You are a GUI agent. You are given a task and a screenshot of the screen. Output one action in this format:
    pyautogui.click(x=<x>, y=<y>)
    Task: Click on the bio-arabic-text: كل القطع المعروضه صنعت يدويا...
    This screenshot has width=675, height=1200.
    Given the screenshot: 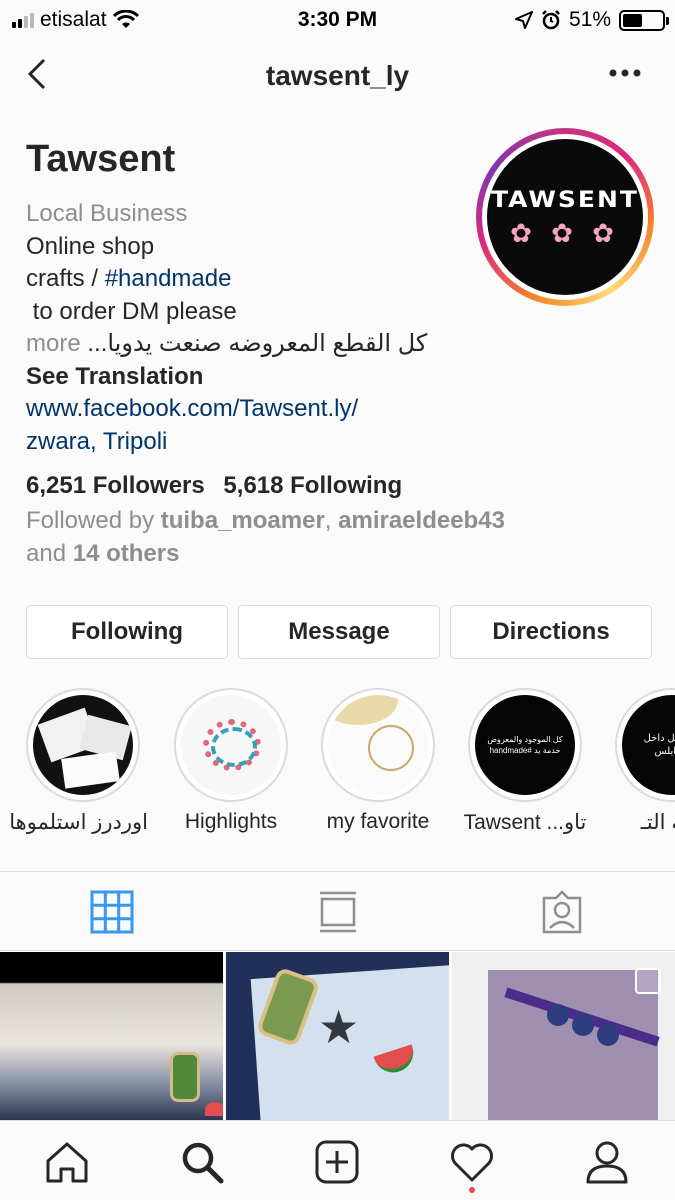 What is the action you would take?
    pyautogui.click(x=257, y=343)
    